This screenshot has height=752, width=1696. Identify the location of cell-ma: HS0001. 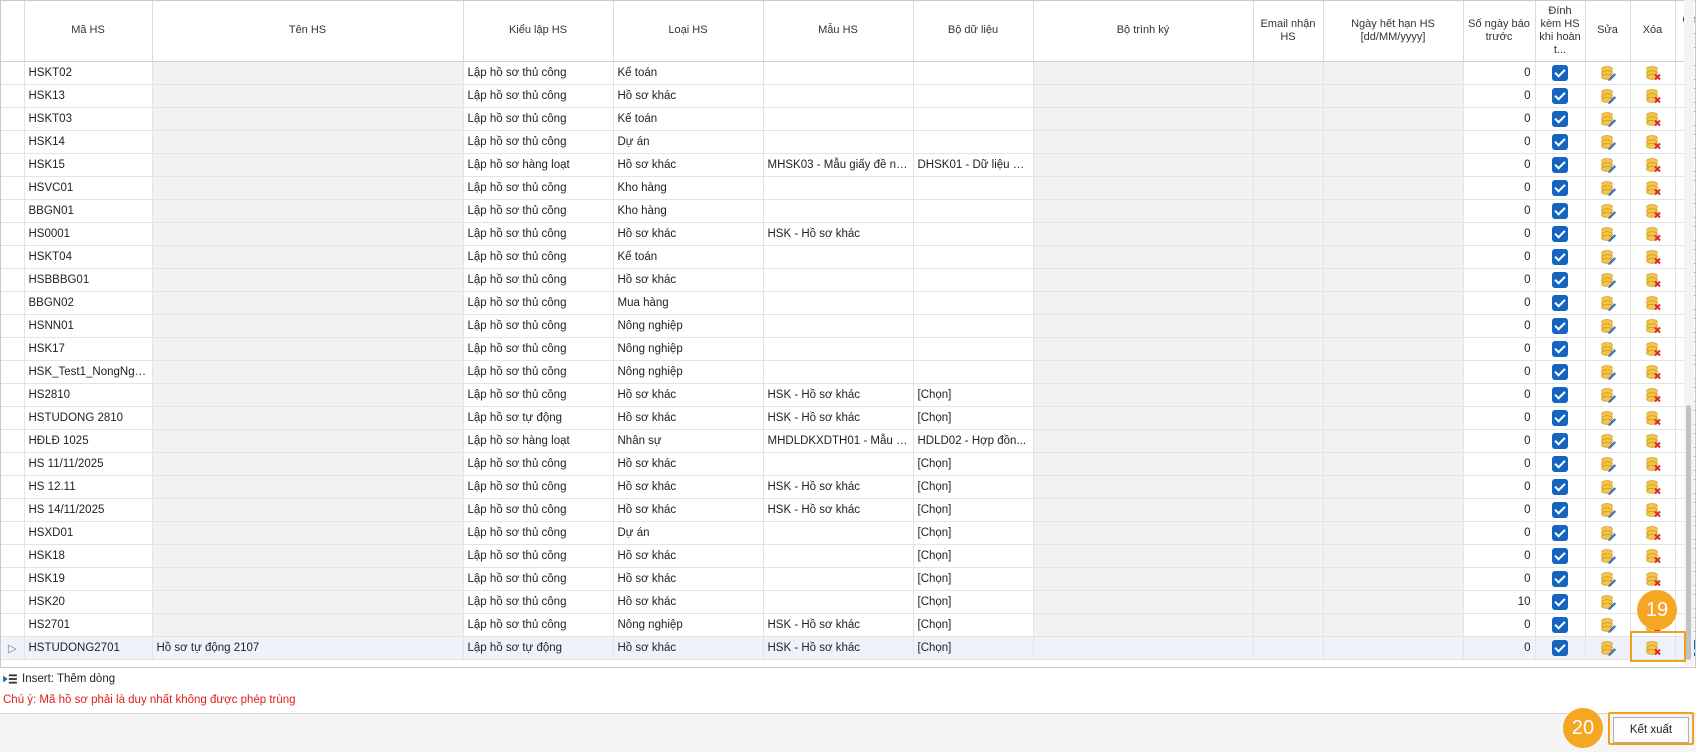
(88, 234).